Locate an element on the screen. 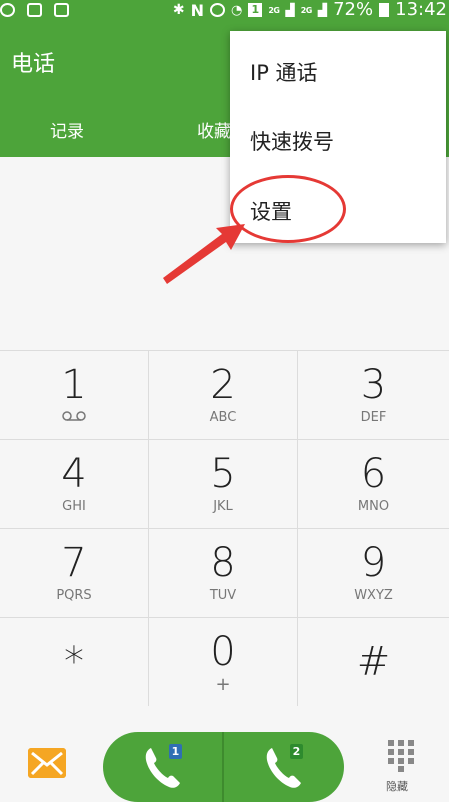 The height and width of the screenshot is (802, 449). key-digit: 6 is located at coordinates (373, 474).